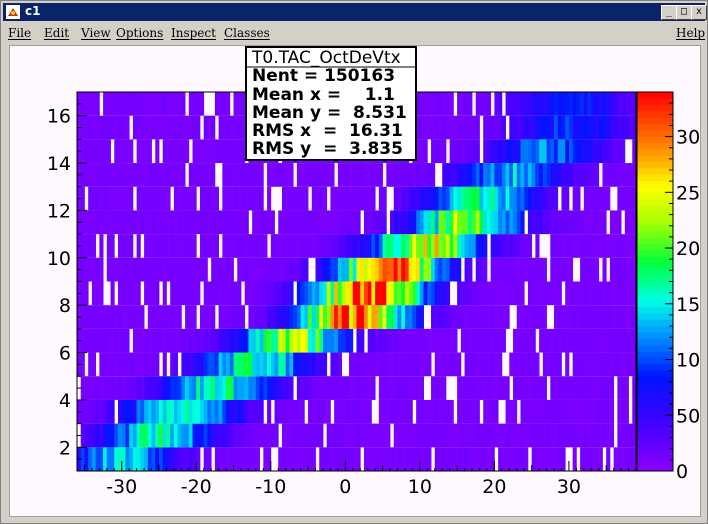 The image size is (708, 524). Describe the element at coordinates (699, 12) in the screenshot. I see `close-button: x` at that location.